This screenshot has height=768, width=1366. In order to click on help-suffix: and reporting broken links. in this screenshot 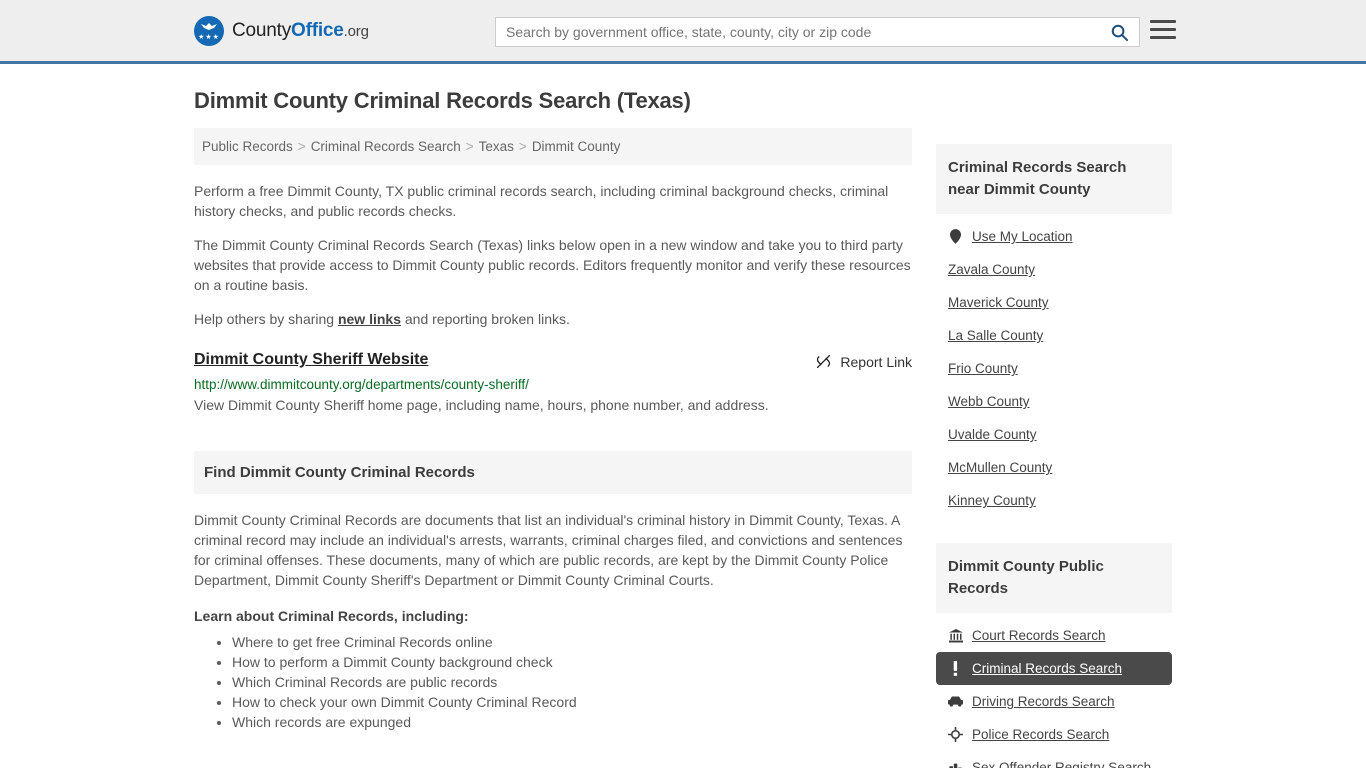, I will do `click(485, 319)`.